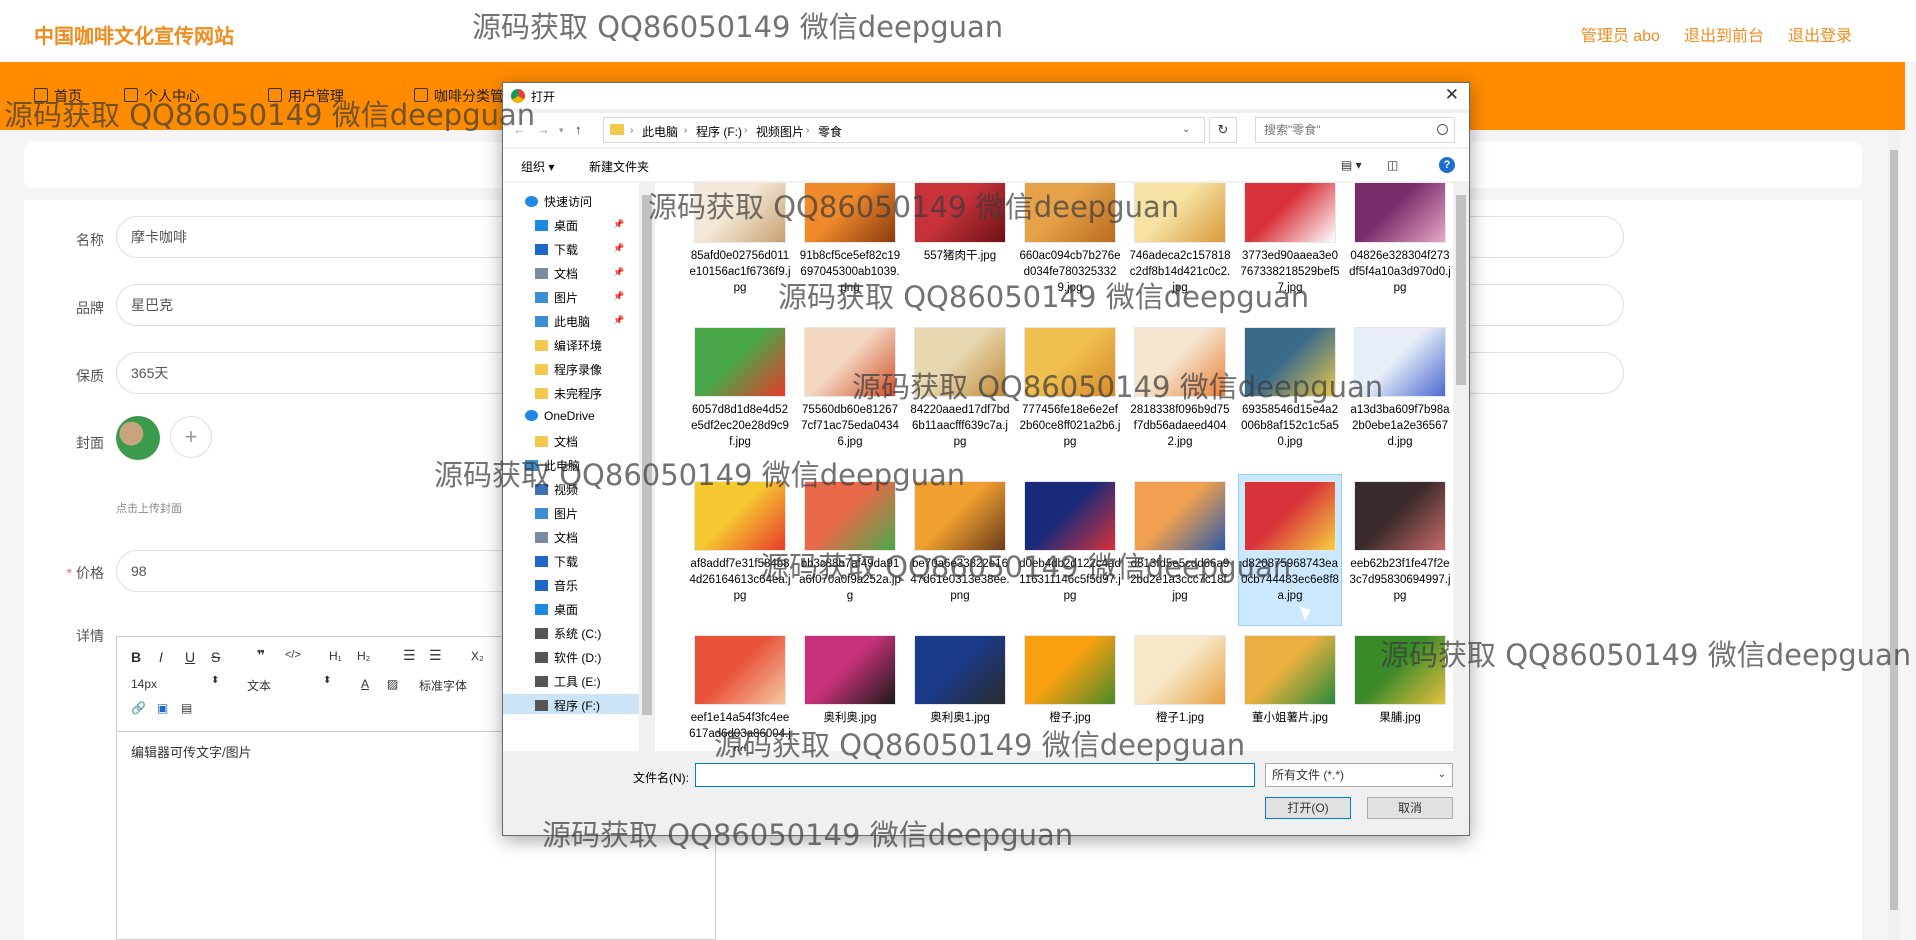 This screenshot has height=940, width=1916. Describe the element at coordinates (1180, 250) in the screenshot. I see `file-item: 746adeca2c157818c2df8b14d421c0c2.jpg` at that location.